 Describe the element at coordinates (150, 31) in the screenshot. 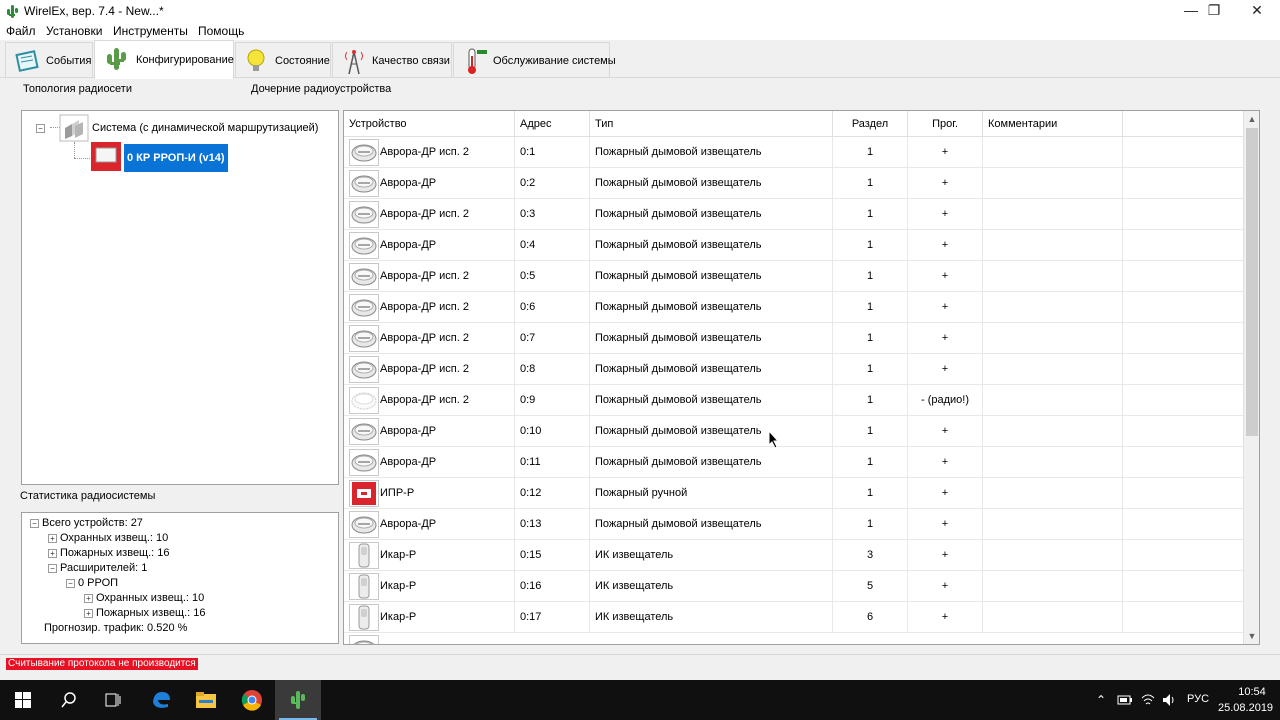

I see `menu-tools: Инструменты` at that location.